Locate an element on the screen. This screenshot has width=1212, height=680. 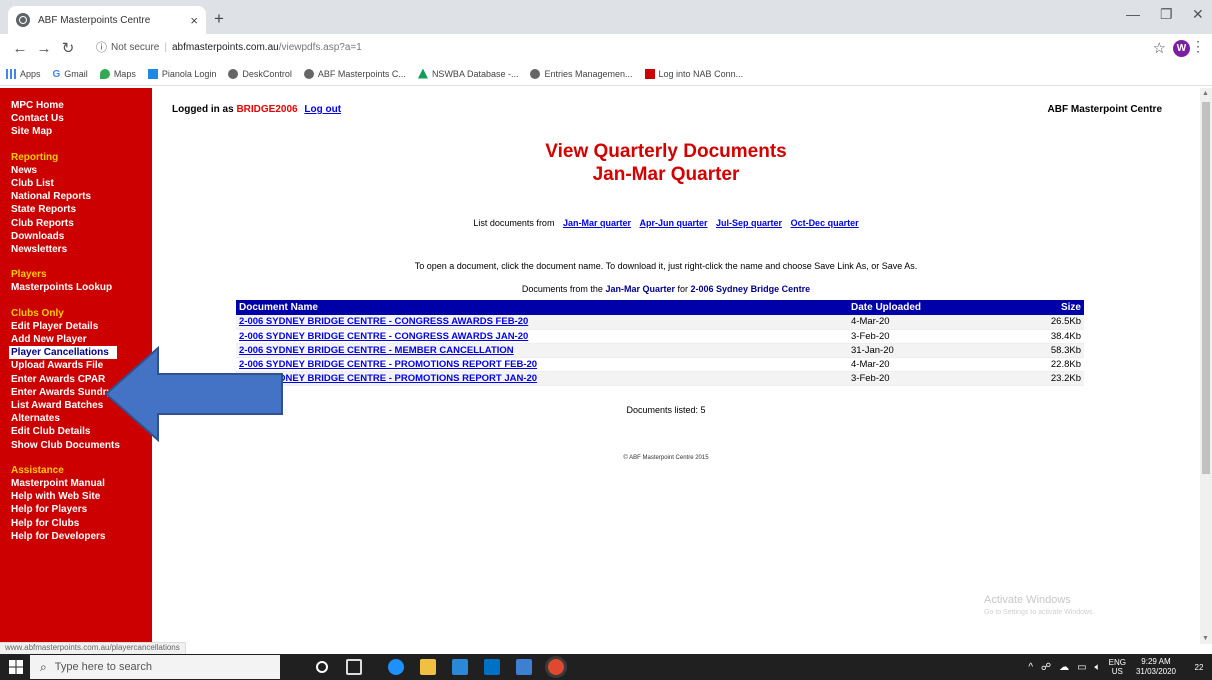
page-scrollbar: ▲ ▼ is located at coordinates (1206, 366).